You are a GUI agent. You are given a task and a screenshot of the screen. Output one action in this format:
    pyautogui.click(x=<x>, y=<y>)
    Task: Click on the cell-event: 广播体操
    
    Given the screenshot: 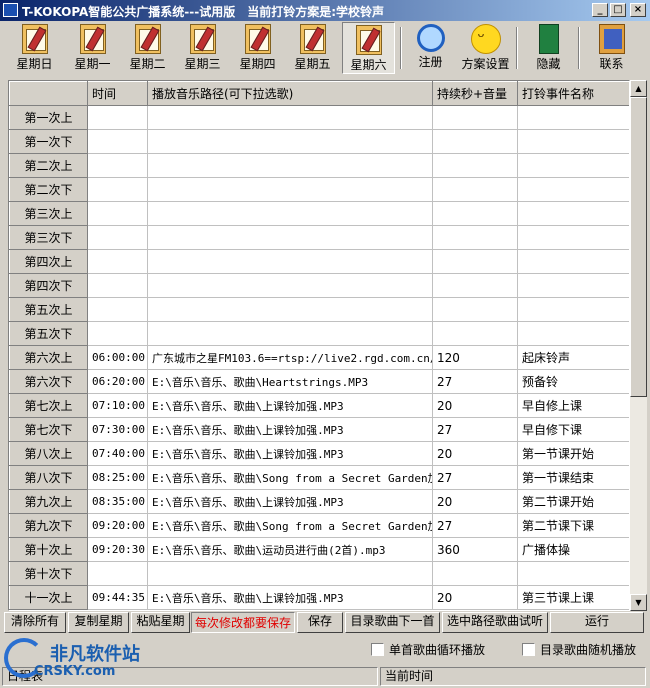 What is the action you would take?
    pyautogui.click(x=573, y=549)
    